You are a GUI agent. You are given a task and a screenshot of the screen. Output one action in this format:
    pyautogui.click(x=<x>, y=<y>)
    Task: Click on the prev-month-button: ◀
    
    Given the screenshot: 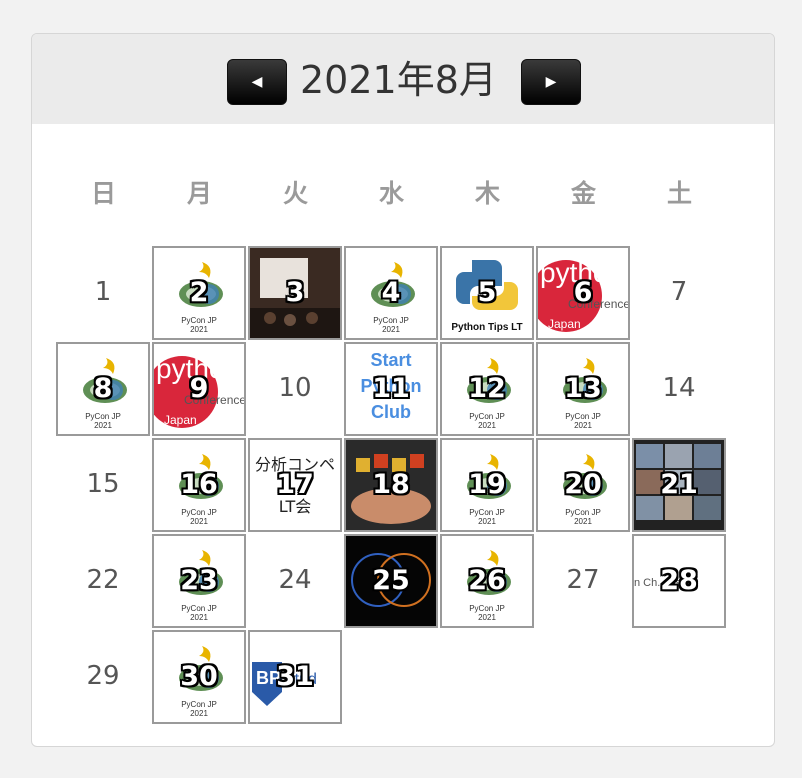 What is the action you would take?
    pyautogui.click(x=257, y=82)
    